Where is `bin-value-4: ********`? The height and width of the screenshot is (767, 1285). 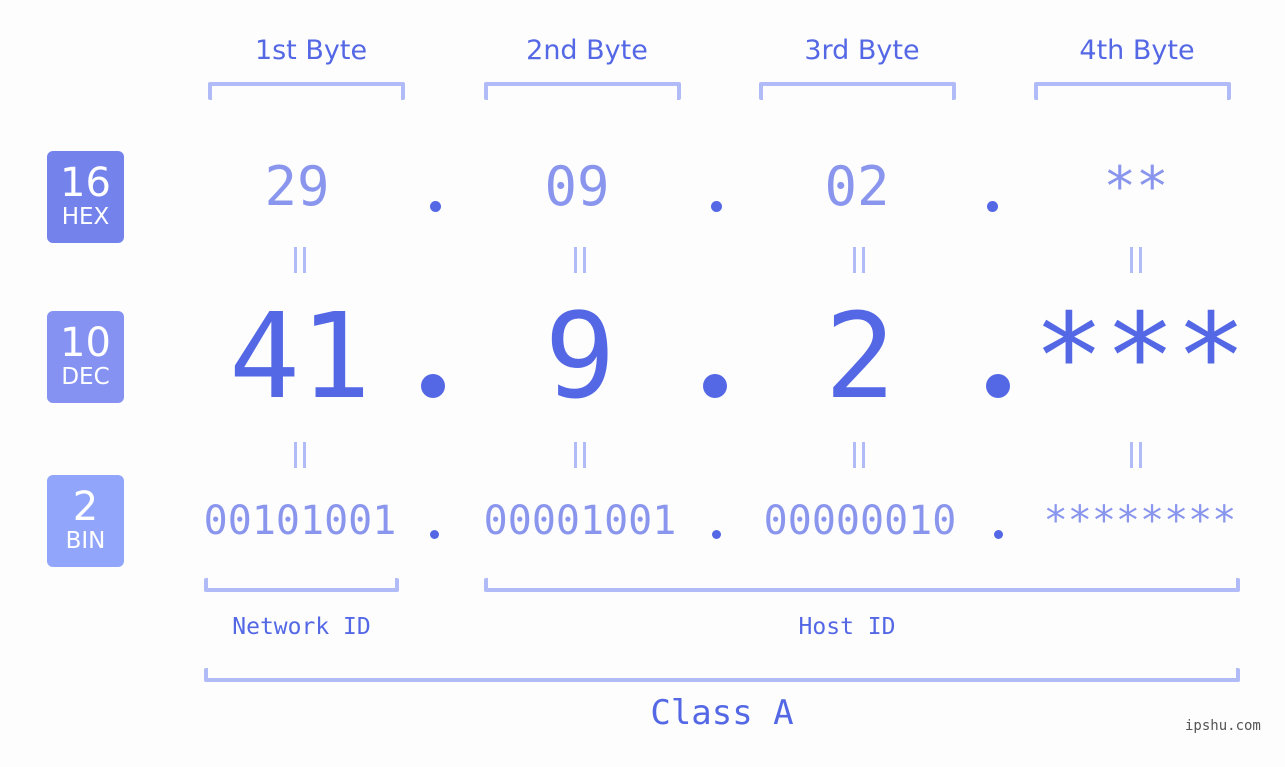
bin-value-4: ******** is located at coordinates (1140, 521).